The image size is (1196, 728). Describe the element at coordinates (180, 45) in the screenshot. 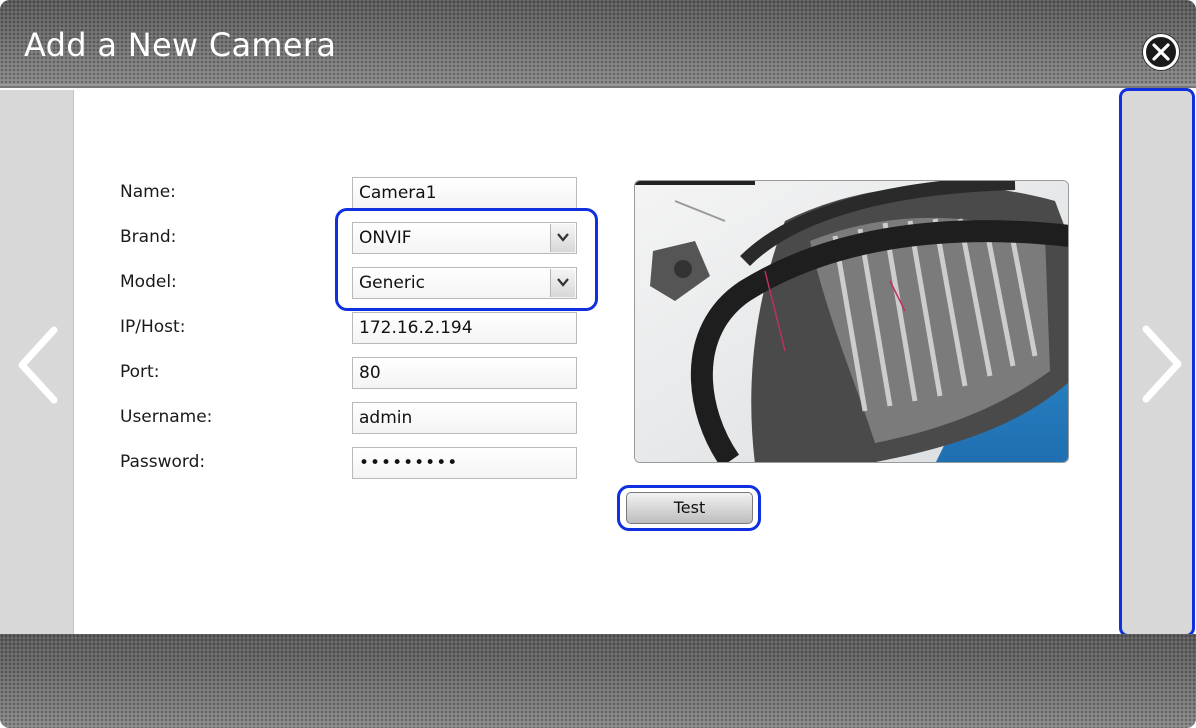

I see `dialog-title: Add a New Camera` at that location.